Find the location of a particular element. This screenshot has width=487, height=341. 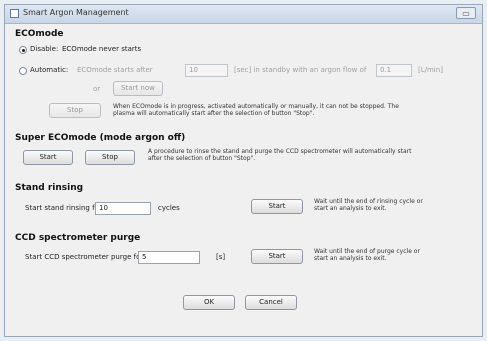

purge-seconds-input: 5 is located at coordinates (169, 257).